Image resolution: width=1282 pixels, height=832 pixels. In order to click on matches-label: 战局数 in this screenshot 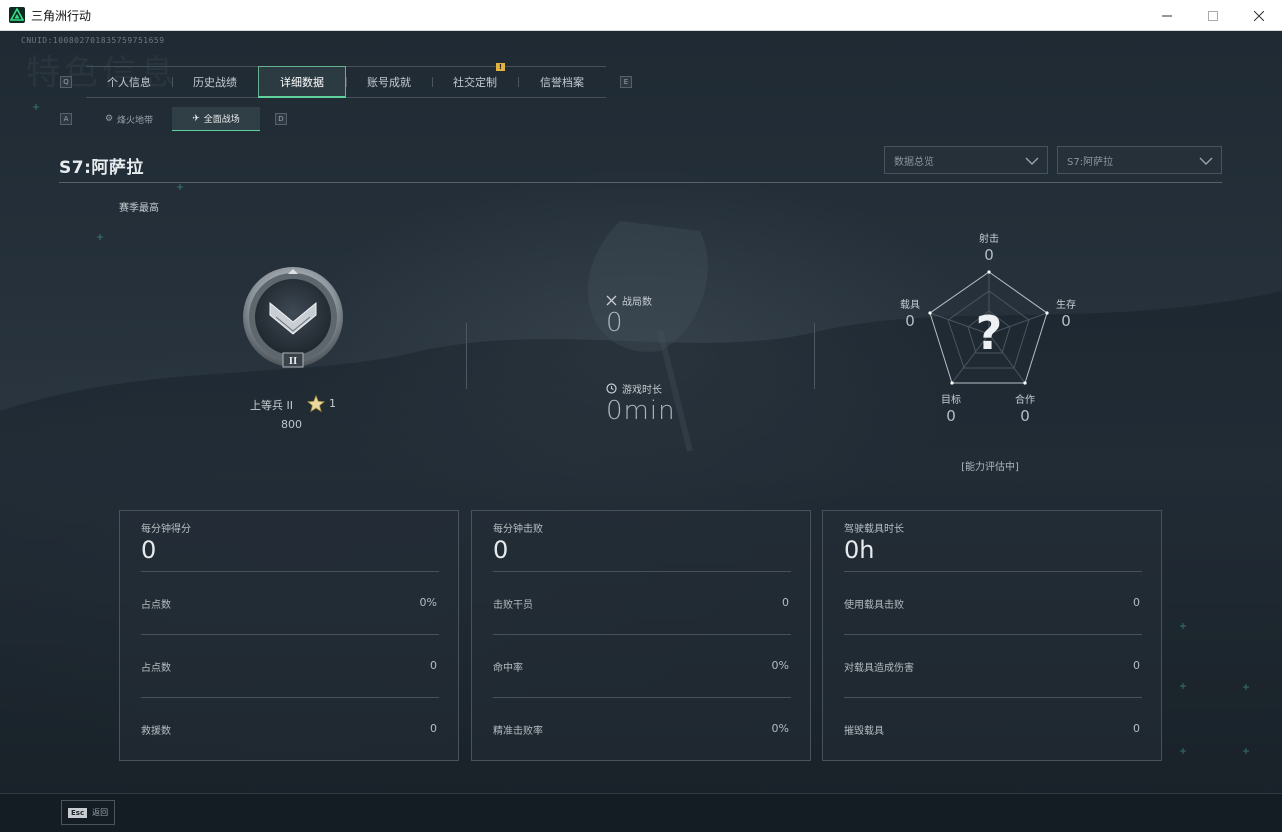, I will do `click(629, 300)`.